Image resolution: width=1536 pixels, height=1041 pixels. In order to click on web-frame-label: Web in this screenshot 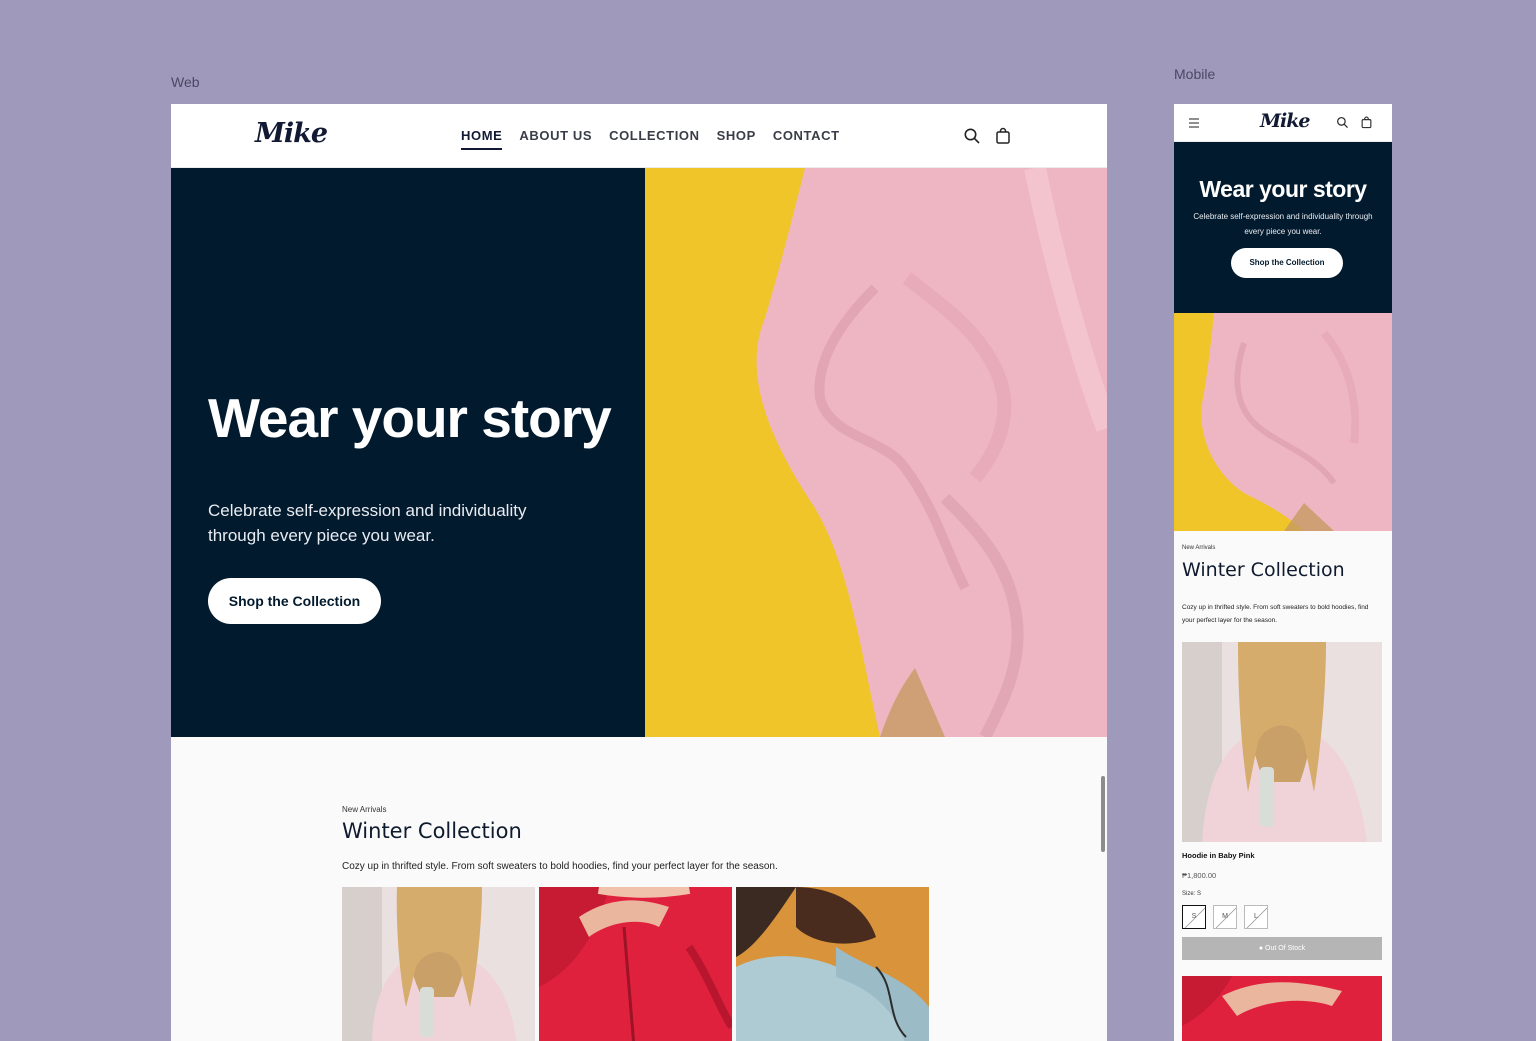, I will do `click(185, 82)`.